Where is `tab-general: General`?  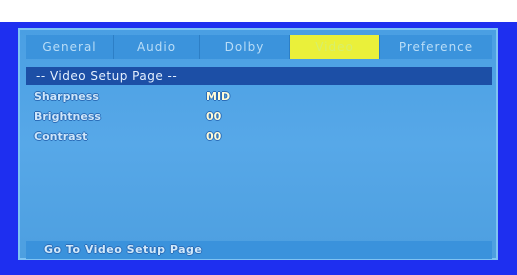
tab-general: General is located at coordinates (70, 47).